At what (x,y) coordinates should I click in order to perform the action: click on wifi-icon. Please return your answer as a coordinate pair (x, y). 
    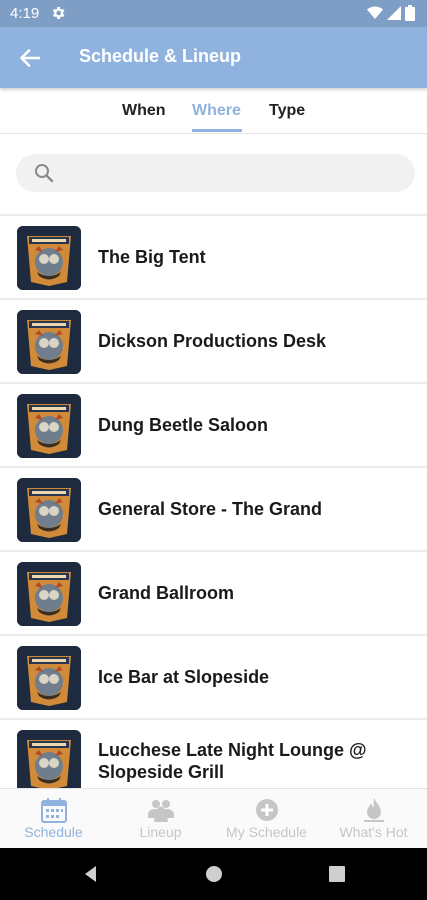
    Looking at the image, I should click on (375, 12).